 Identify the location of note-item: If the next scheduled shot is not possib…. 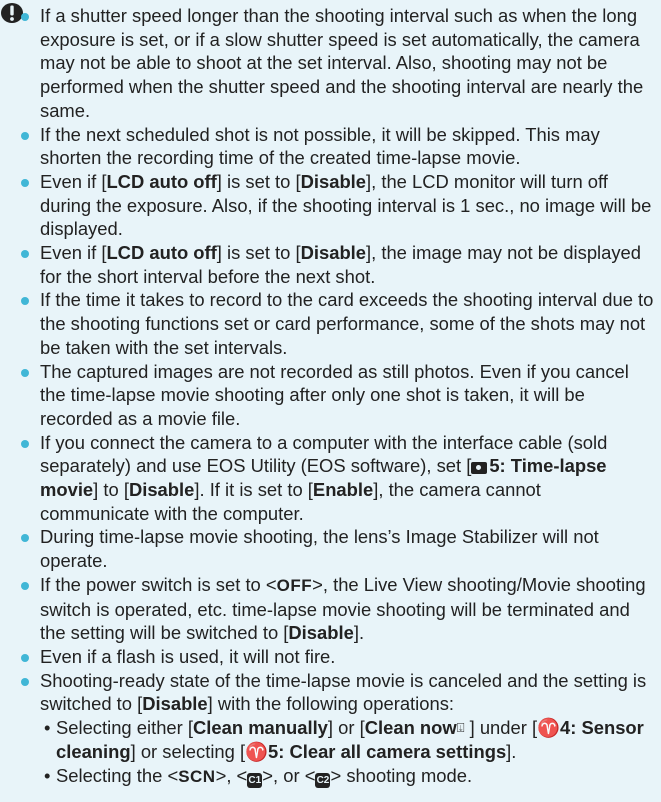
(336, 146).